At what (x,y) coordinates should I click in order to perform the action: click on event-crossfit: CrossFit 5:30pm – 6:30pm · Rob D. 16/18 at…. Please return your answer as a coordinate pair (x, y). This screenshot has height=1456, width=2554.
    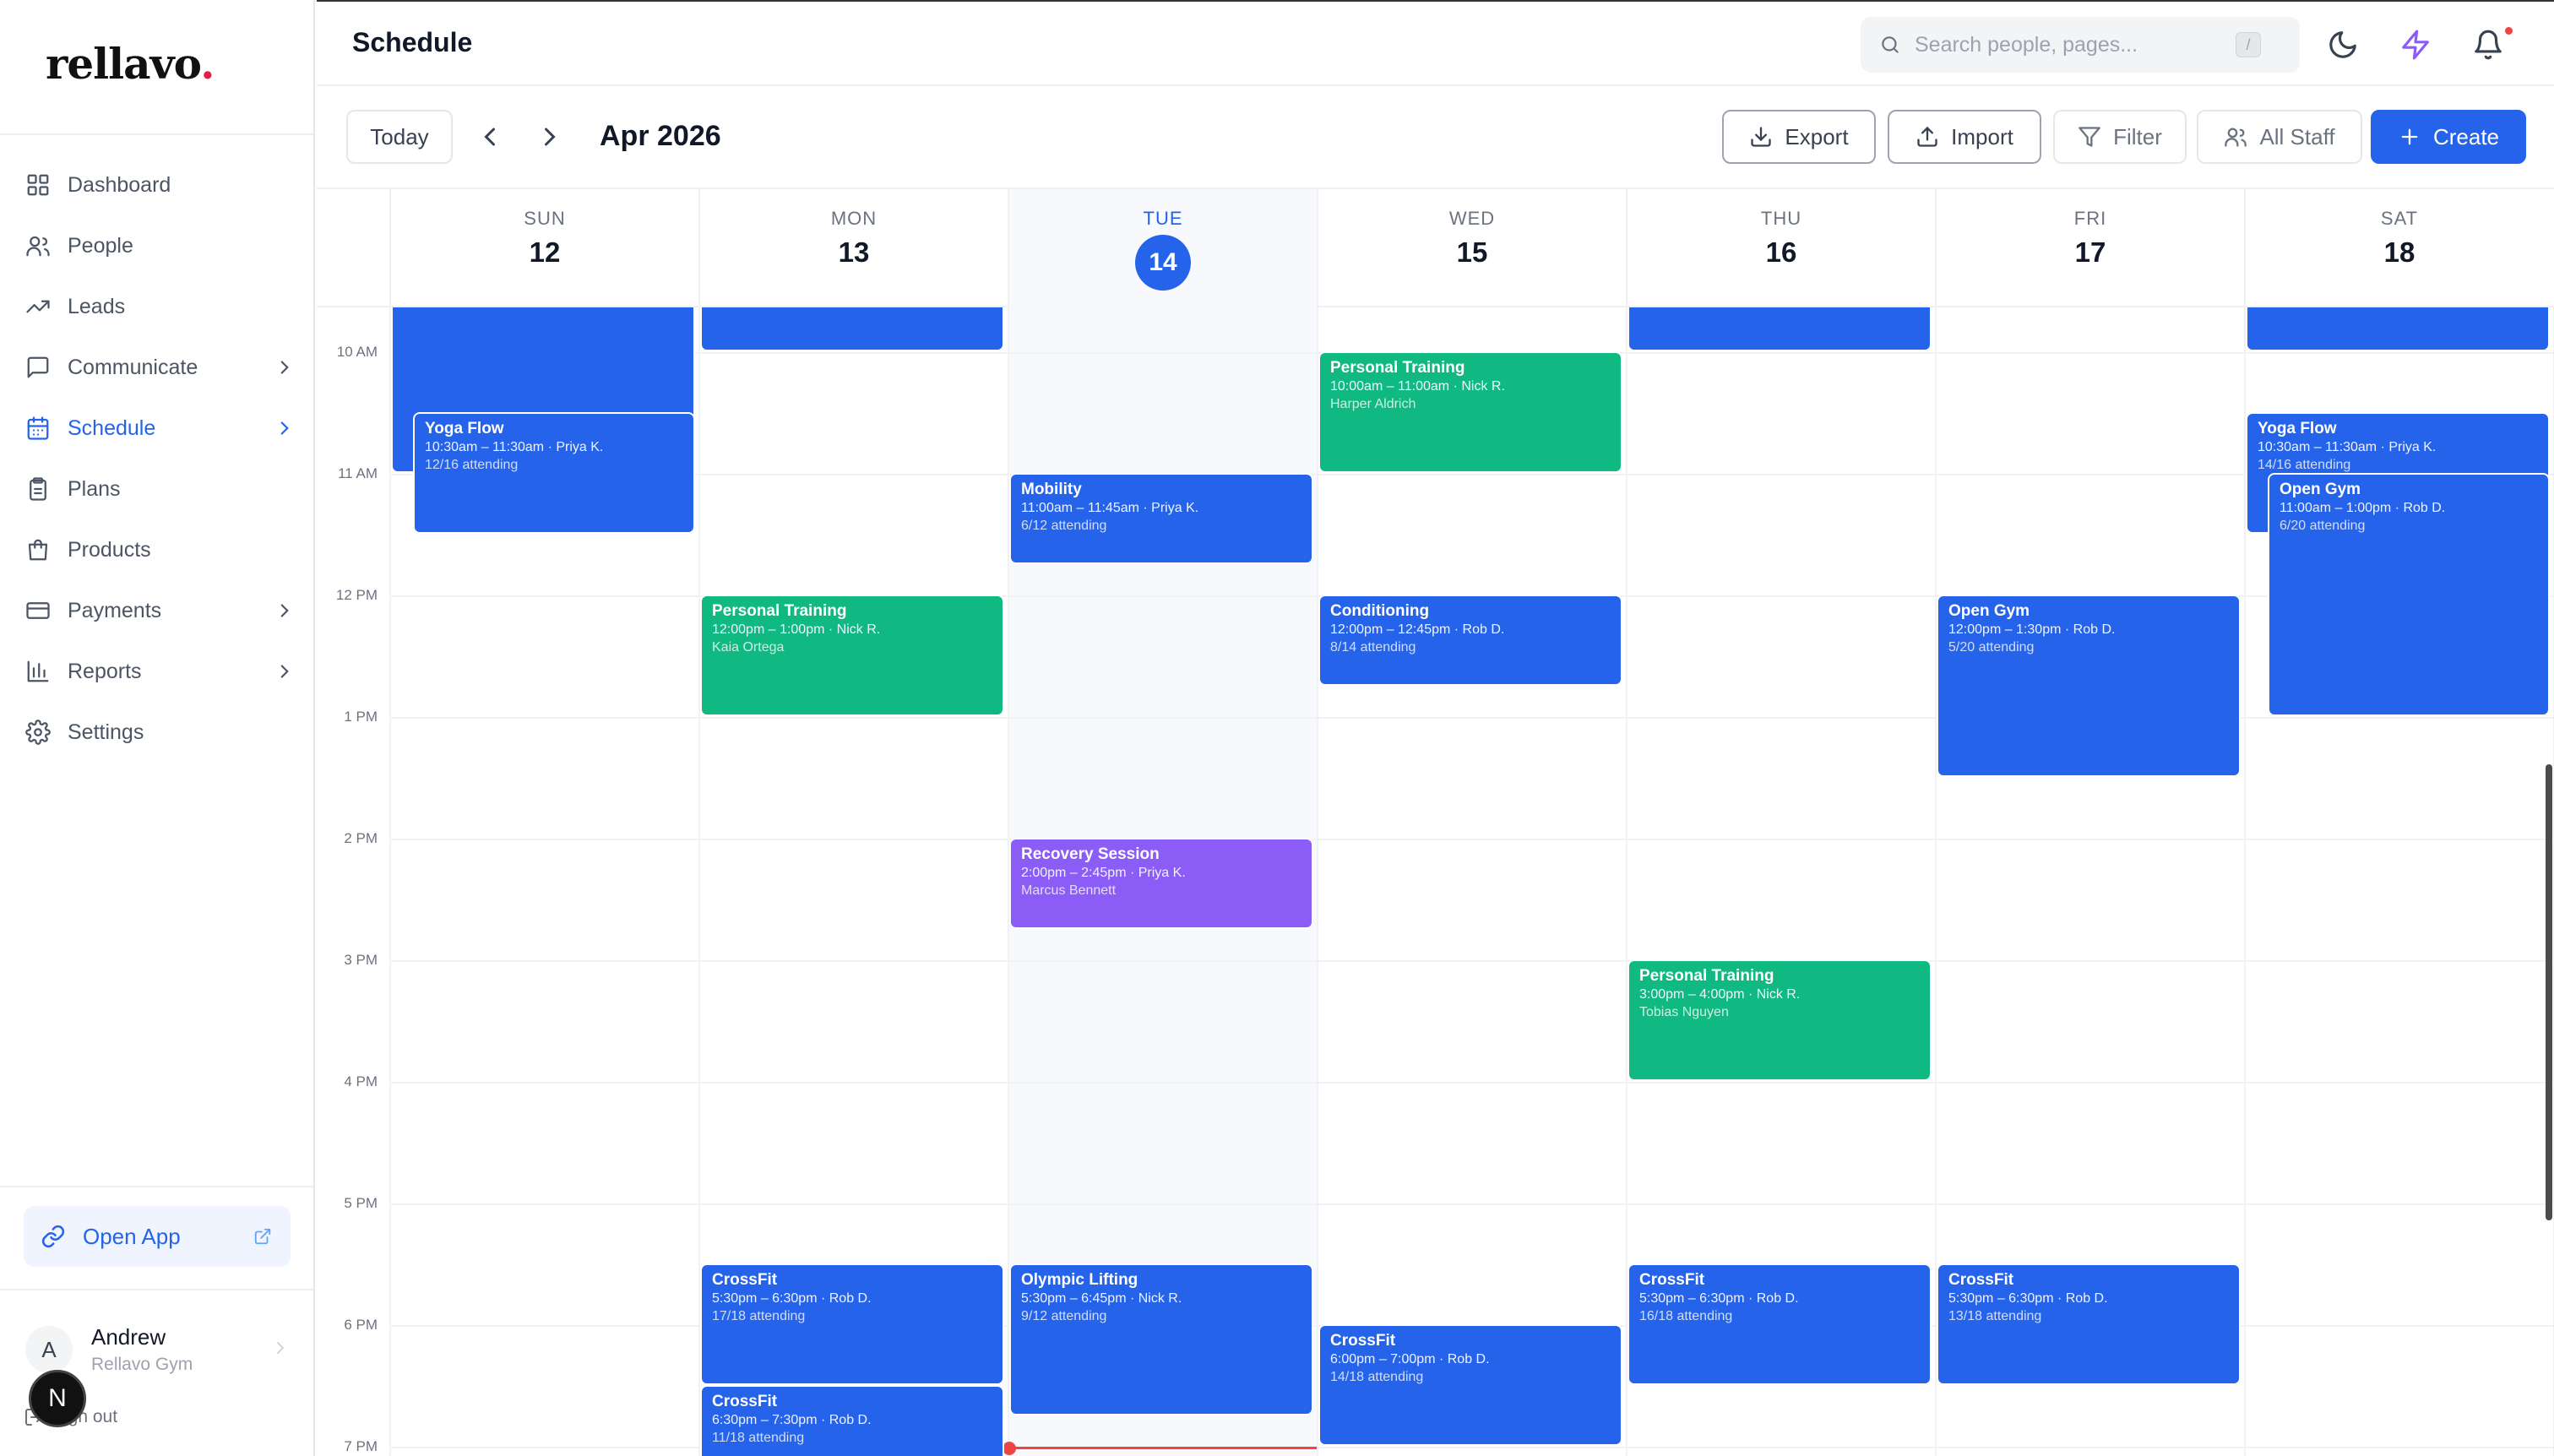
    Looking at the image, I should click on (1779, 1324).